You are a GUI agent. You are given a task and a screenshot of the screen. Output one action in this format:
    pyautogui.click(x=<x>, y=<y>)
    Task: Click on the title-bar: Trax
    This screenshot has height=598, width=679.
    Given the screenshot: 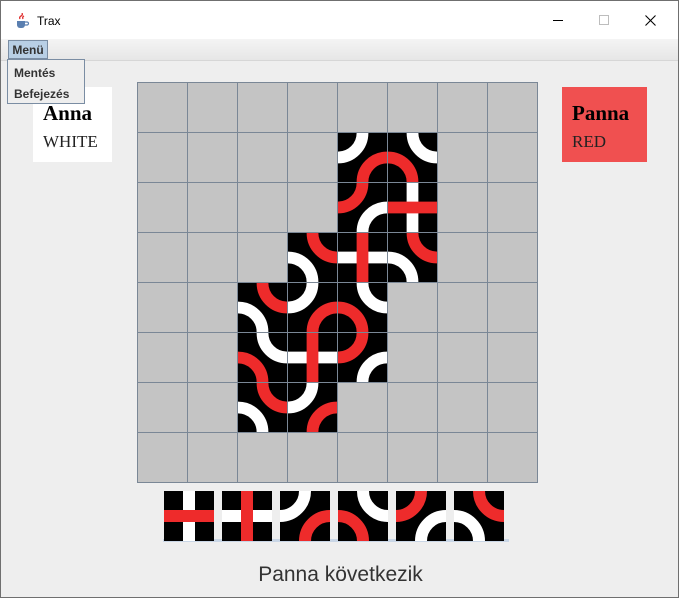 What is the action you would take?
    pyautogui.click(x=339, y=20)
    